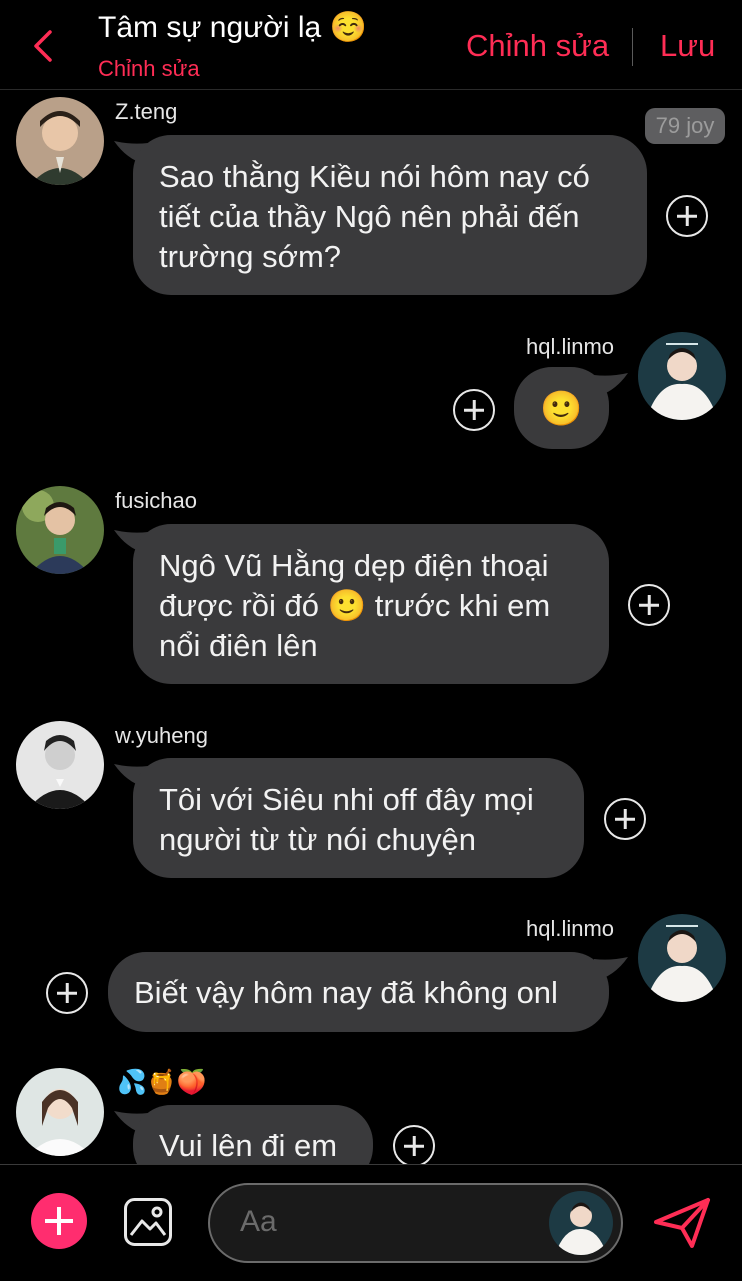 The height and width of the screenshot is (1281, 742). Describe the element at coordinates (537, 46) in the screenshot. I see `edit-button: Chỉnh sửa` at that location.